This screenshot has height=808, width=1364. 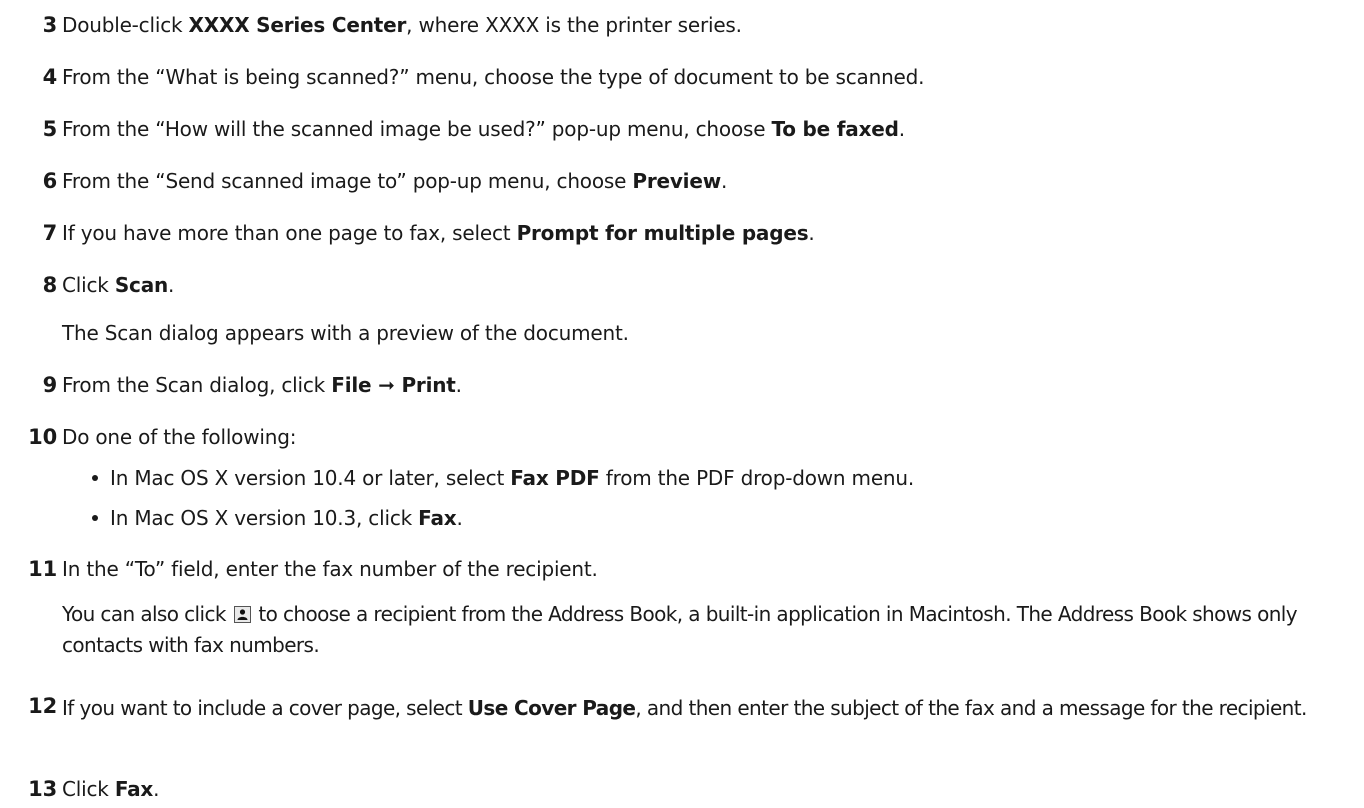 I want to click on step-number: 5, so click(x=50, y=129).